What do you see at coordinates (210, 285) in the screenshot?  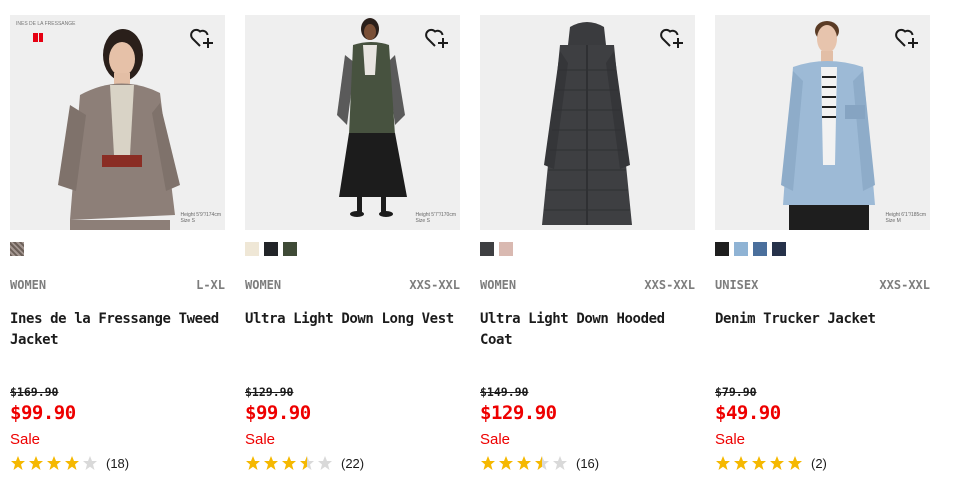 I see `size-range: L-XL` at bounding box center [210, 285].